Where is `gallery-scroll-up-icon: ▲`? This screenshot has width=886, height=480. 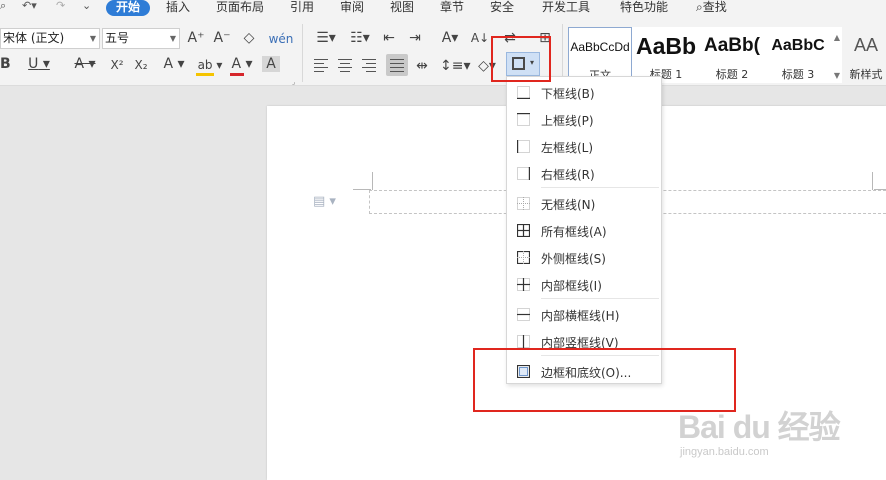
gallery-scroll-up-icon: ▲ is located at coordinates (837, 38).